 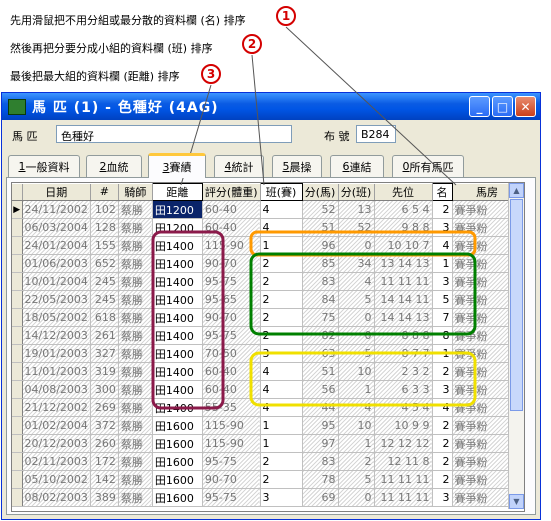 I want to click on col-header-position: 先位, so click(x=403, y=192).